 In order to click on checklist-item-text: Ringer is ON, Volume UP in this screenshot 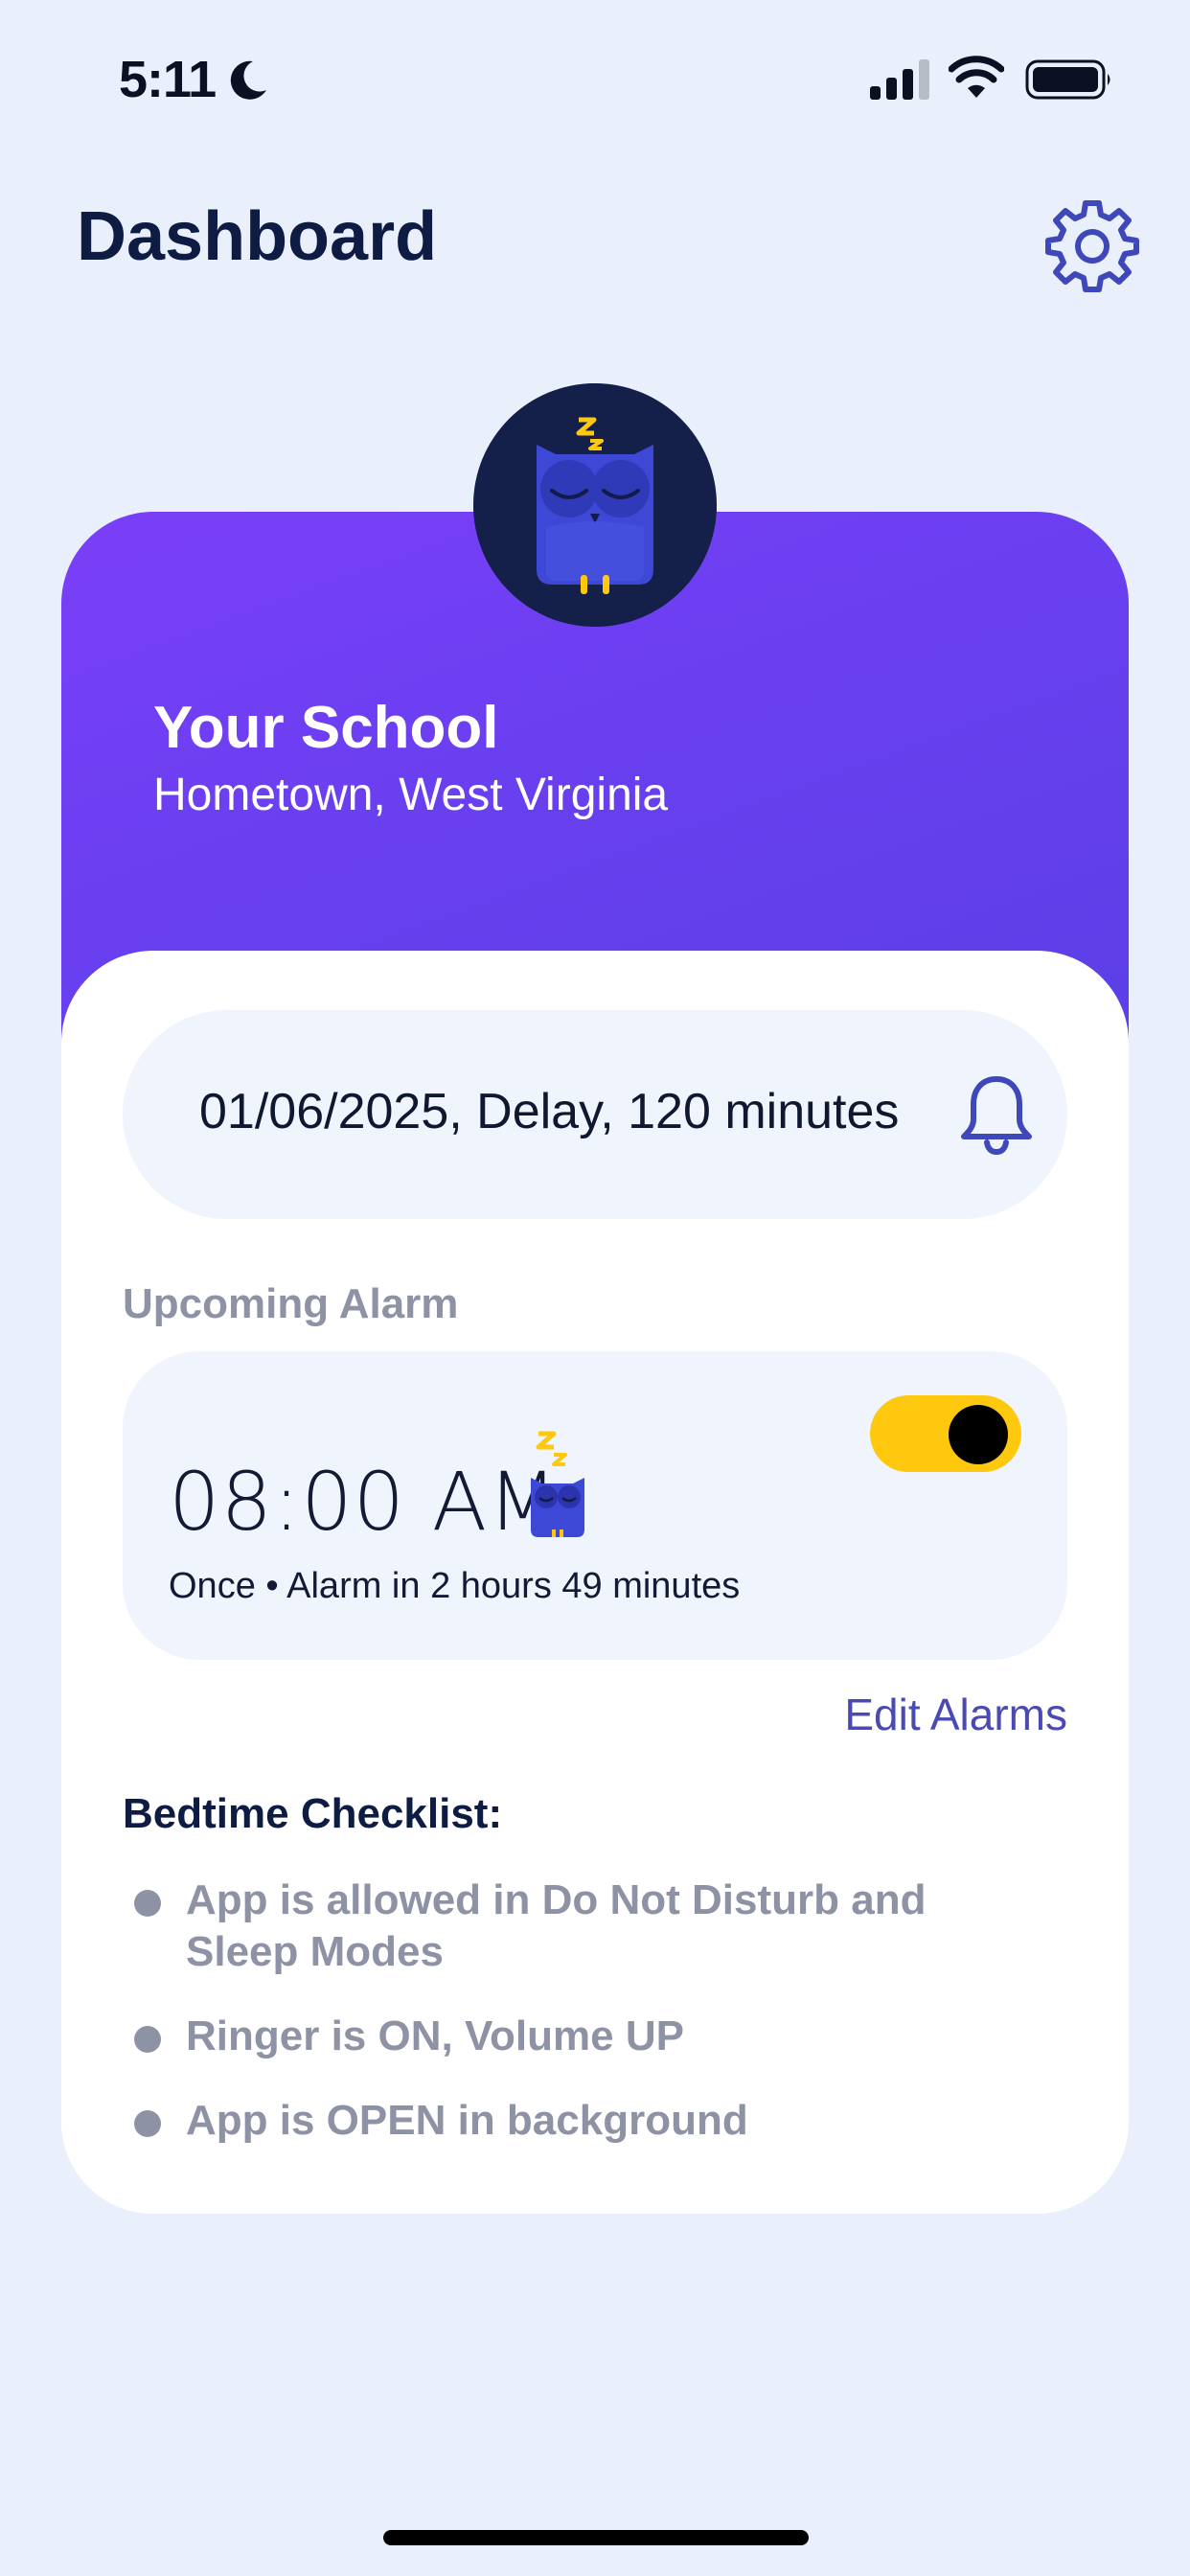, I will do `click(435, 2035)`.